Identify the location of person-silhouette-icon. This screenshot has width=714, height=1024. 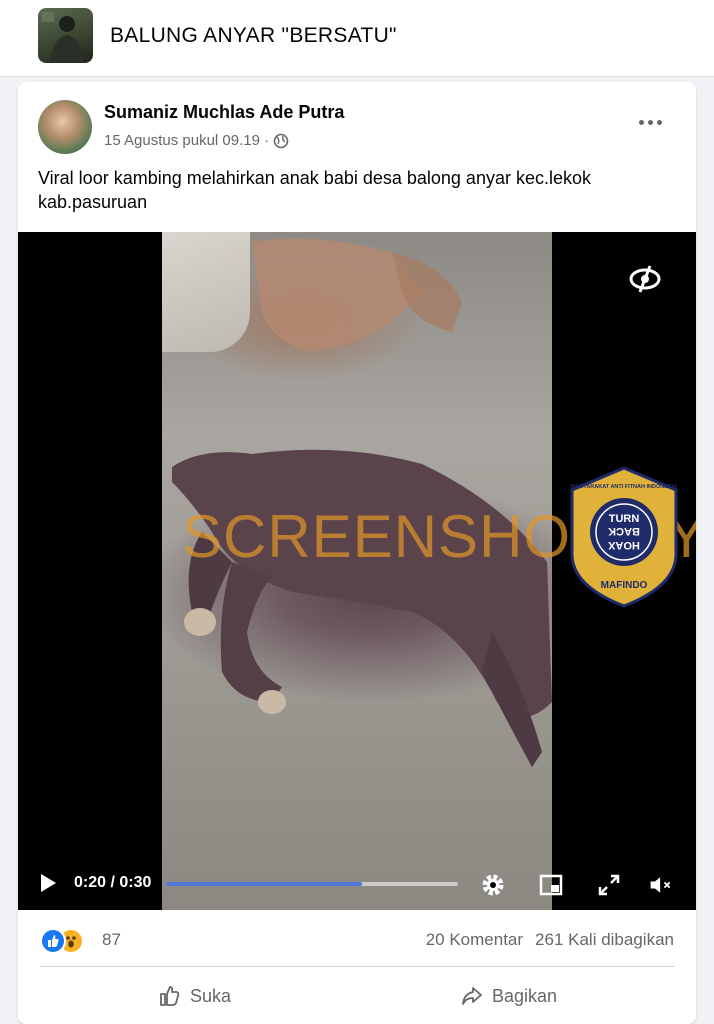
(63, 37).